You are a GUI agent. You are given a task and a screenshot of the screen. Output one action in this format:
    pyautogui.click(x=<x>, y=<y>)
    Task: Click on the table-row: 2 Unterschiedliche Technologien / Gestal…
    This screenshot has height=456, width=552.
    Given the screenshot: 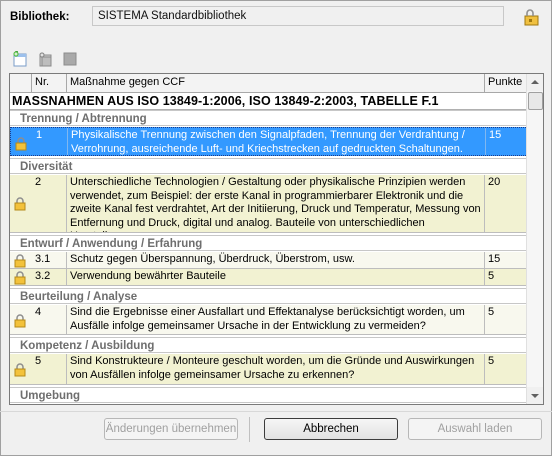 What is the action you would take?
    pyautogui.click(x=269, y=204)
    